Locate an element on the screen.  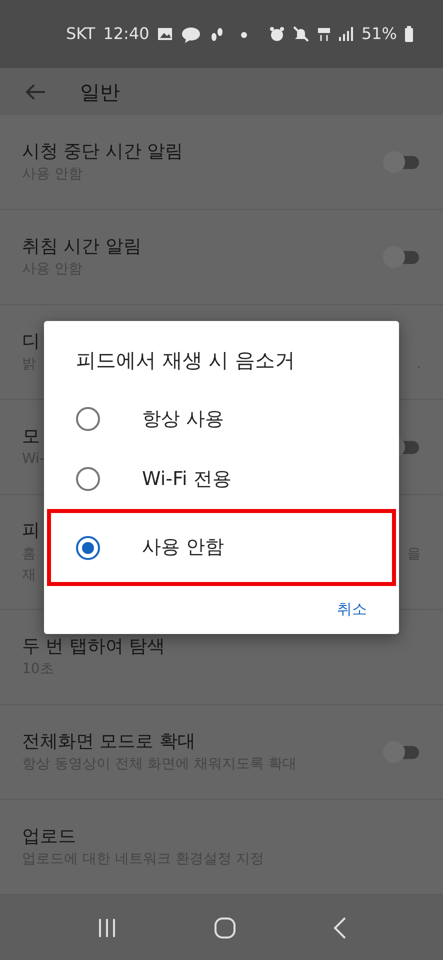
dialog-title: 피드에서 재생 시 음소거 is located at coordinates (185, 360).